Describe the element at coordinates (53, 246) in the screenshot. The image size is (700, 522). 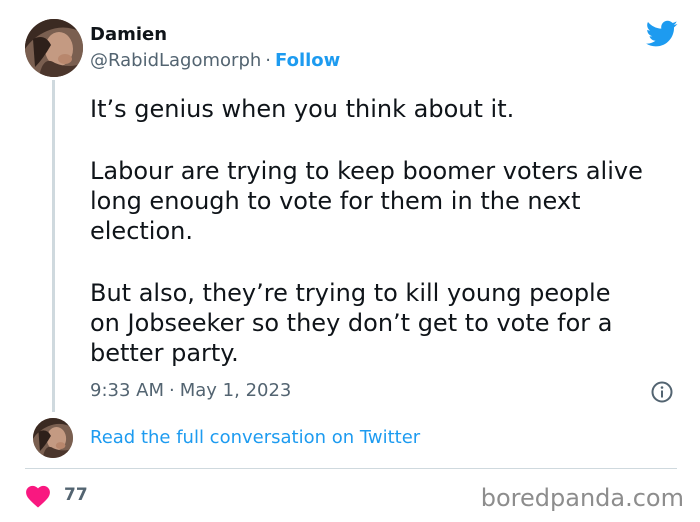
I see `thread-connector-line` at that location.